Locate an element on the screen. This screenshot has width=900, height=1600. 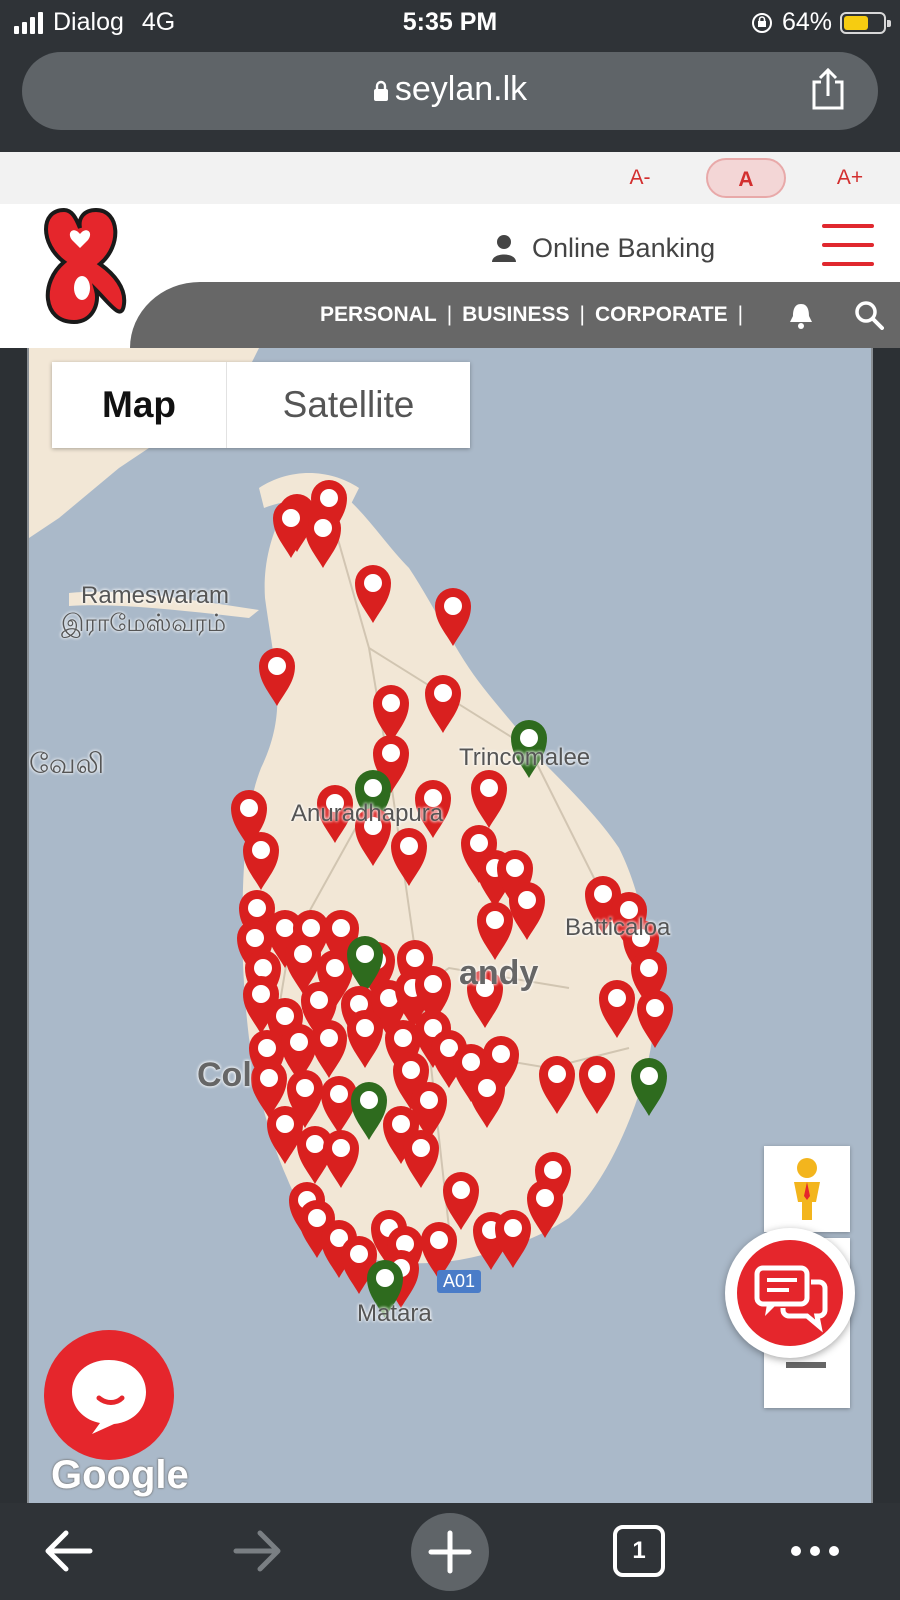
url-text: seylan.lk is located at coordinates (461, 89).